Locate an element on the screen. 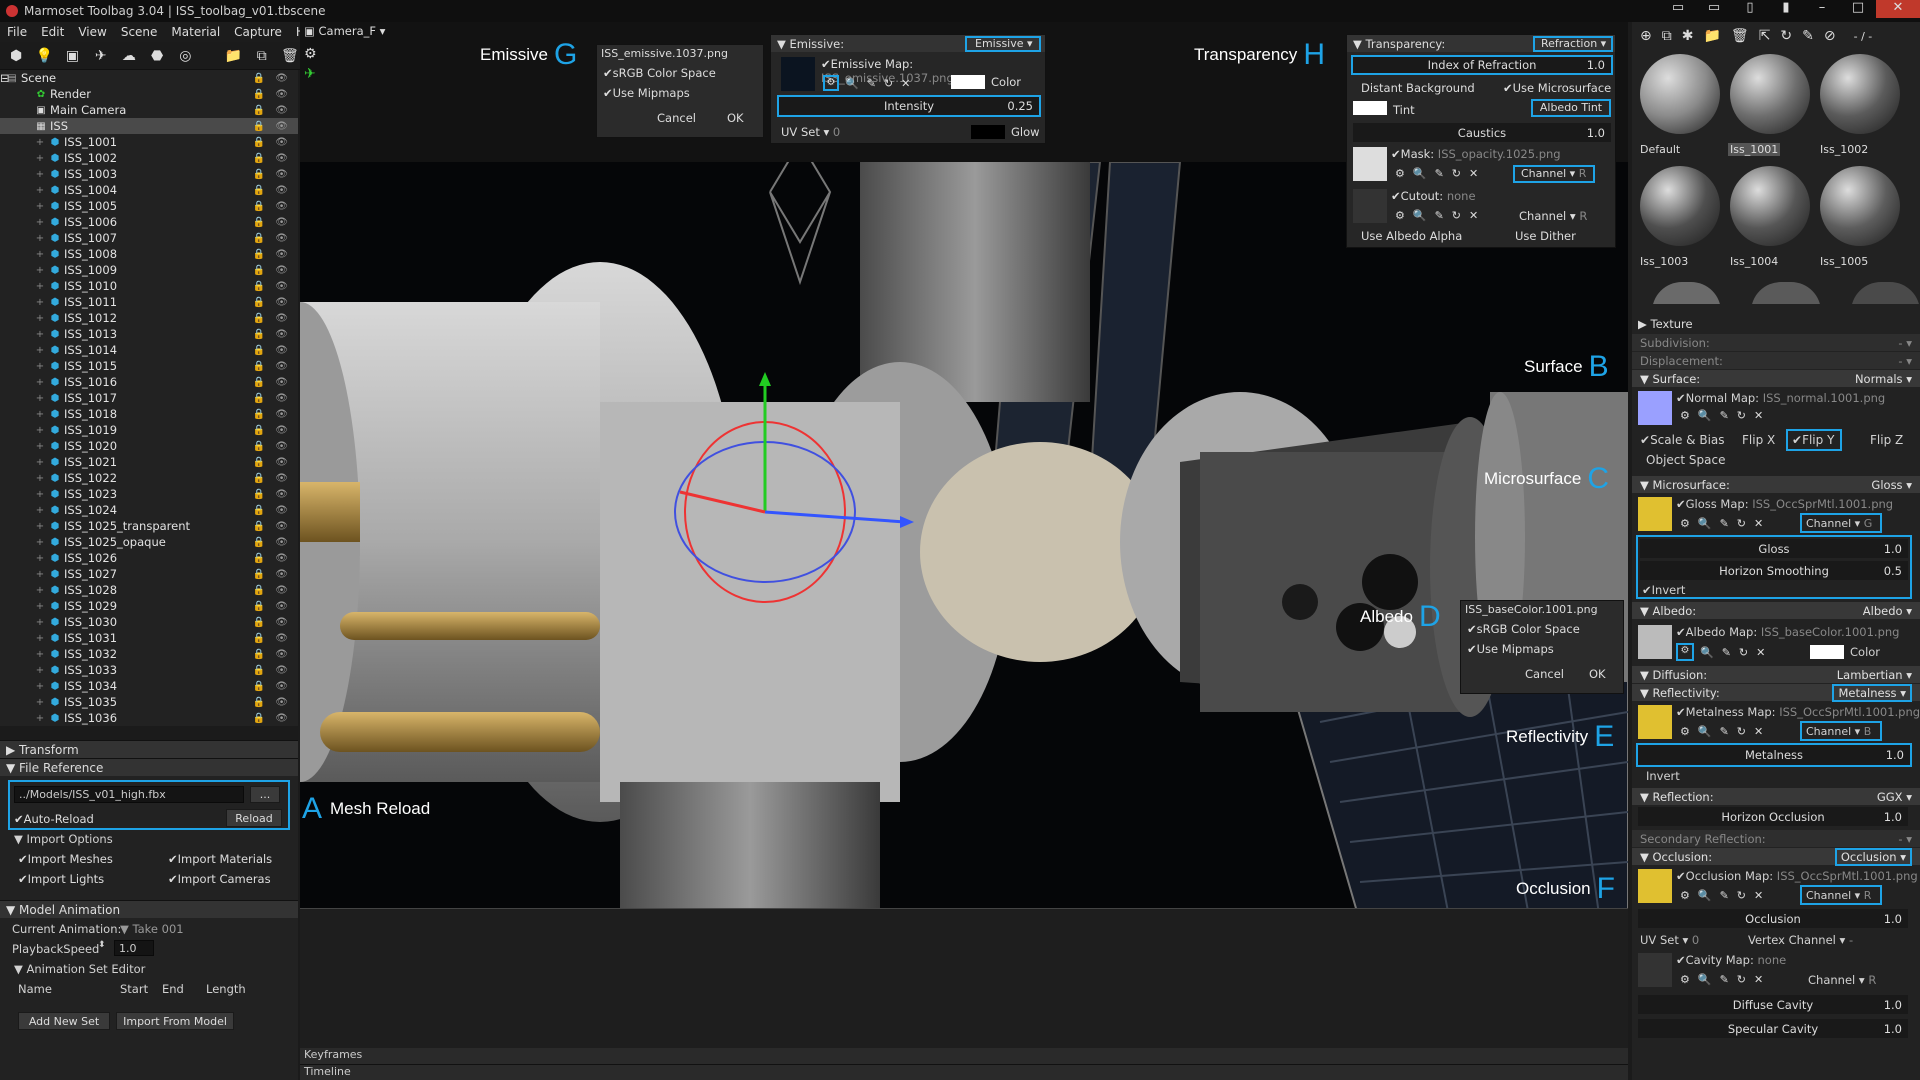  playback-speed-field: 1.0 is located at coordinates (134, 948).